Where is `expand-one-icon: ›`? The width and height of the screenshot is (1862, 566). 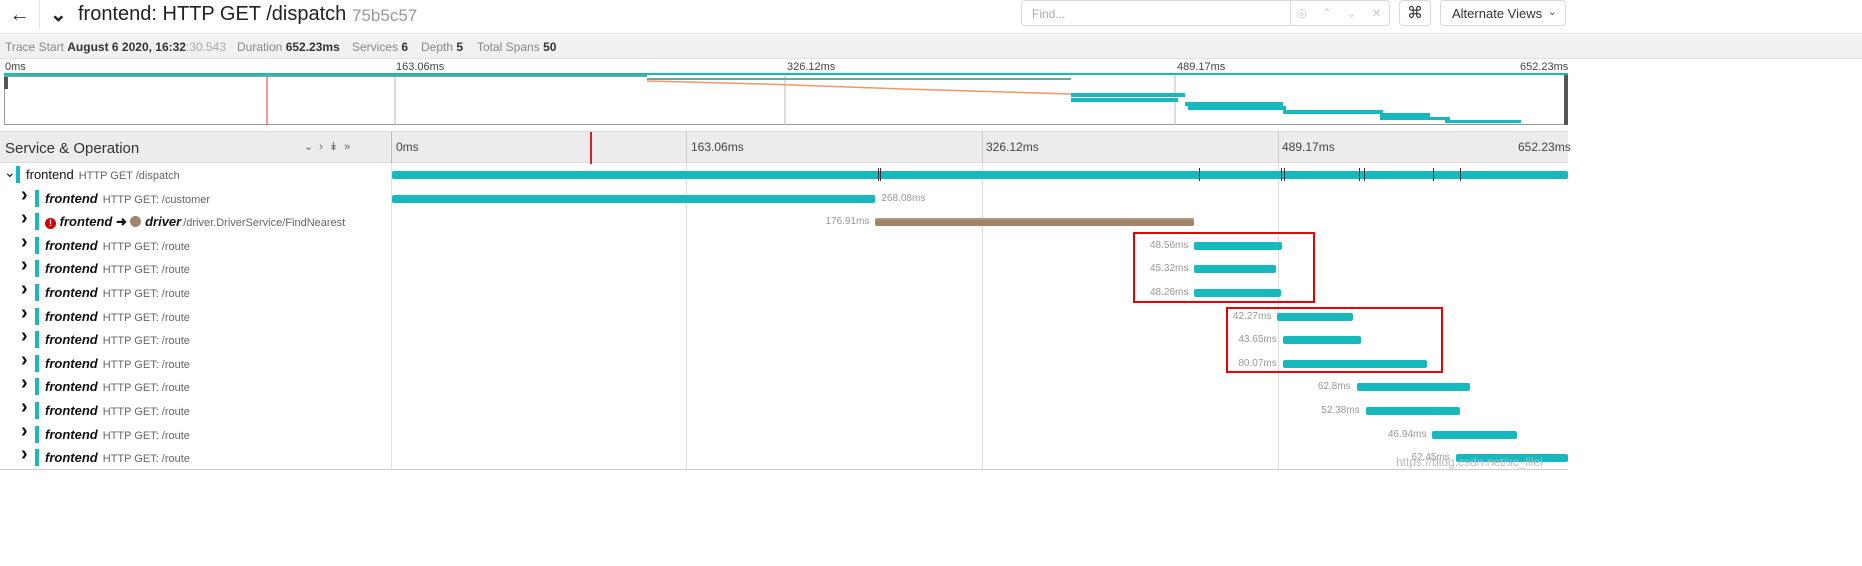 expand-one-icon: › is located at coordinates (324, 147).